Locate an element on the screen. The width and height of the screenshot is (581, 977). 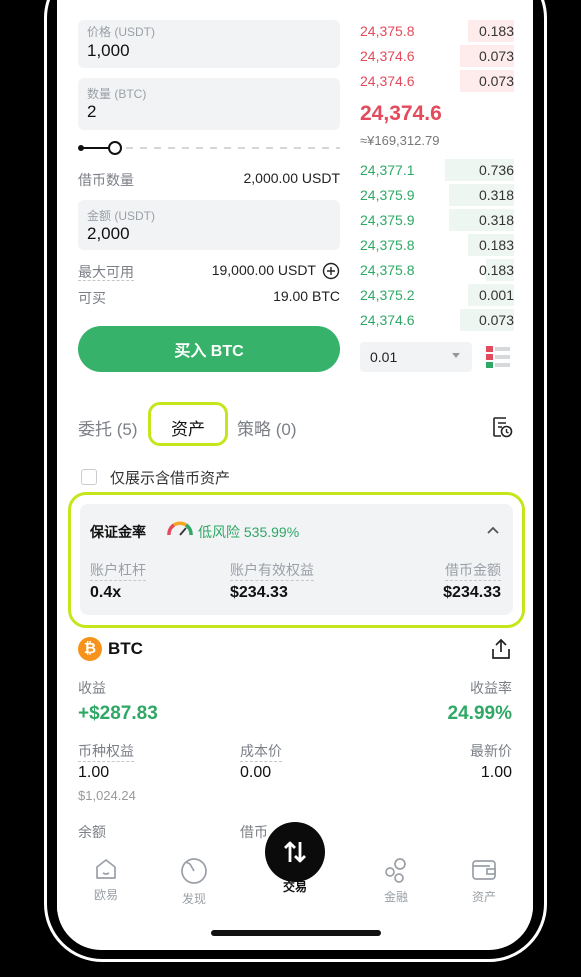
can-buy-label: 可买 is located at coordinates (92, 298).